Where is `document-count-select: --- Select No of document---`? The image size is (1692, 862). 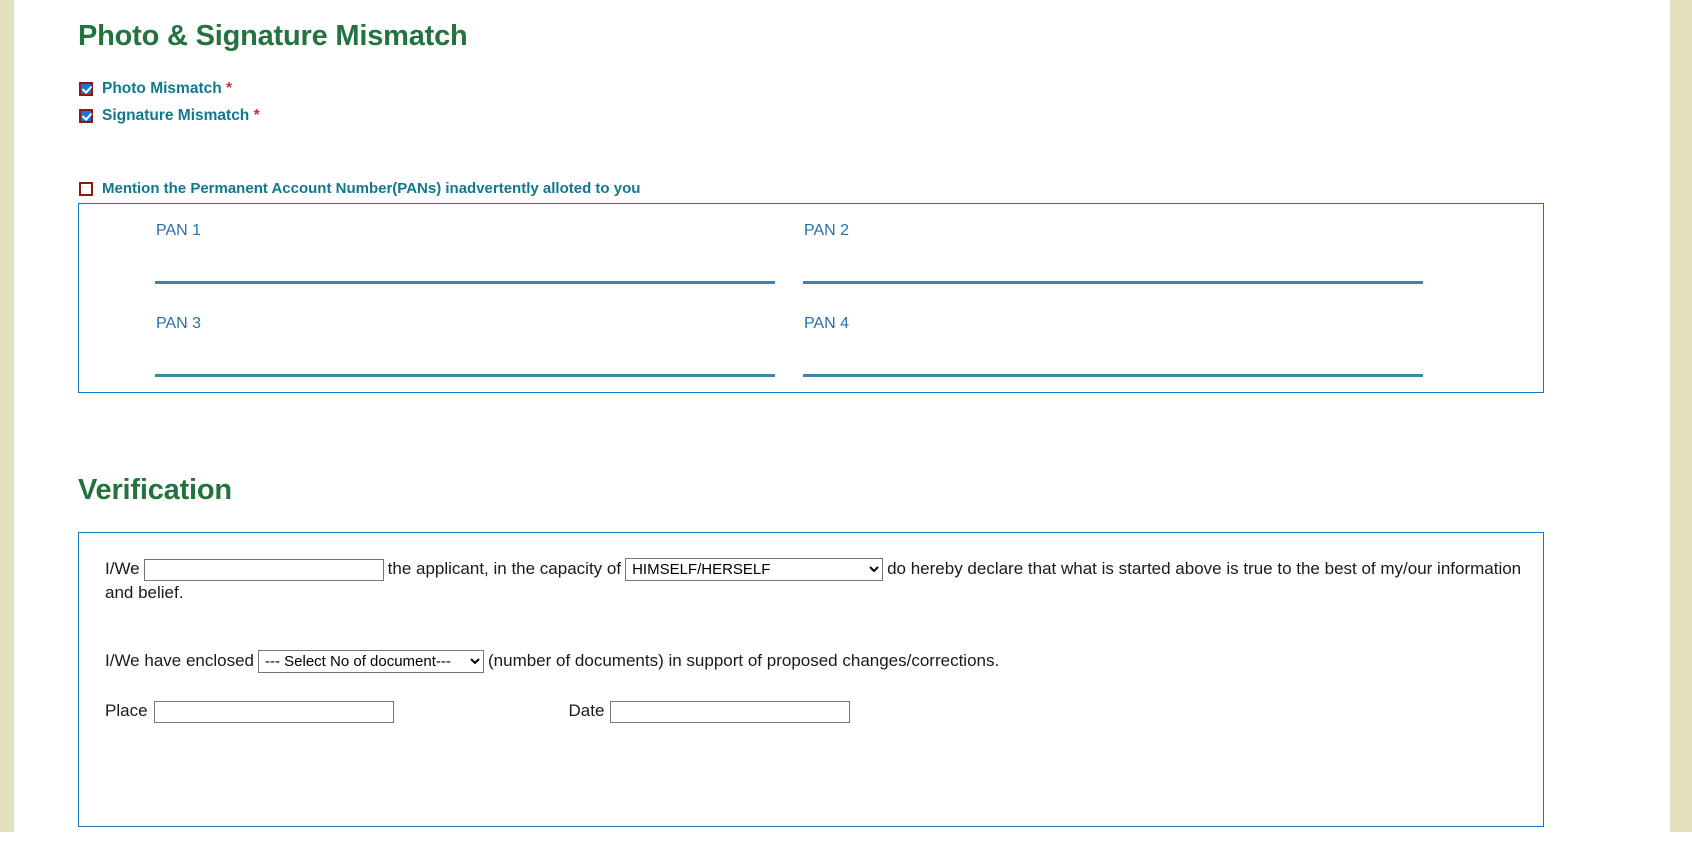 document-count-select: --- Select No of document--- is located at coordinates (371, 661).